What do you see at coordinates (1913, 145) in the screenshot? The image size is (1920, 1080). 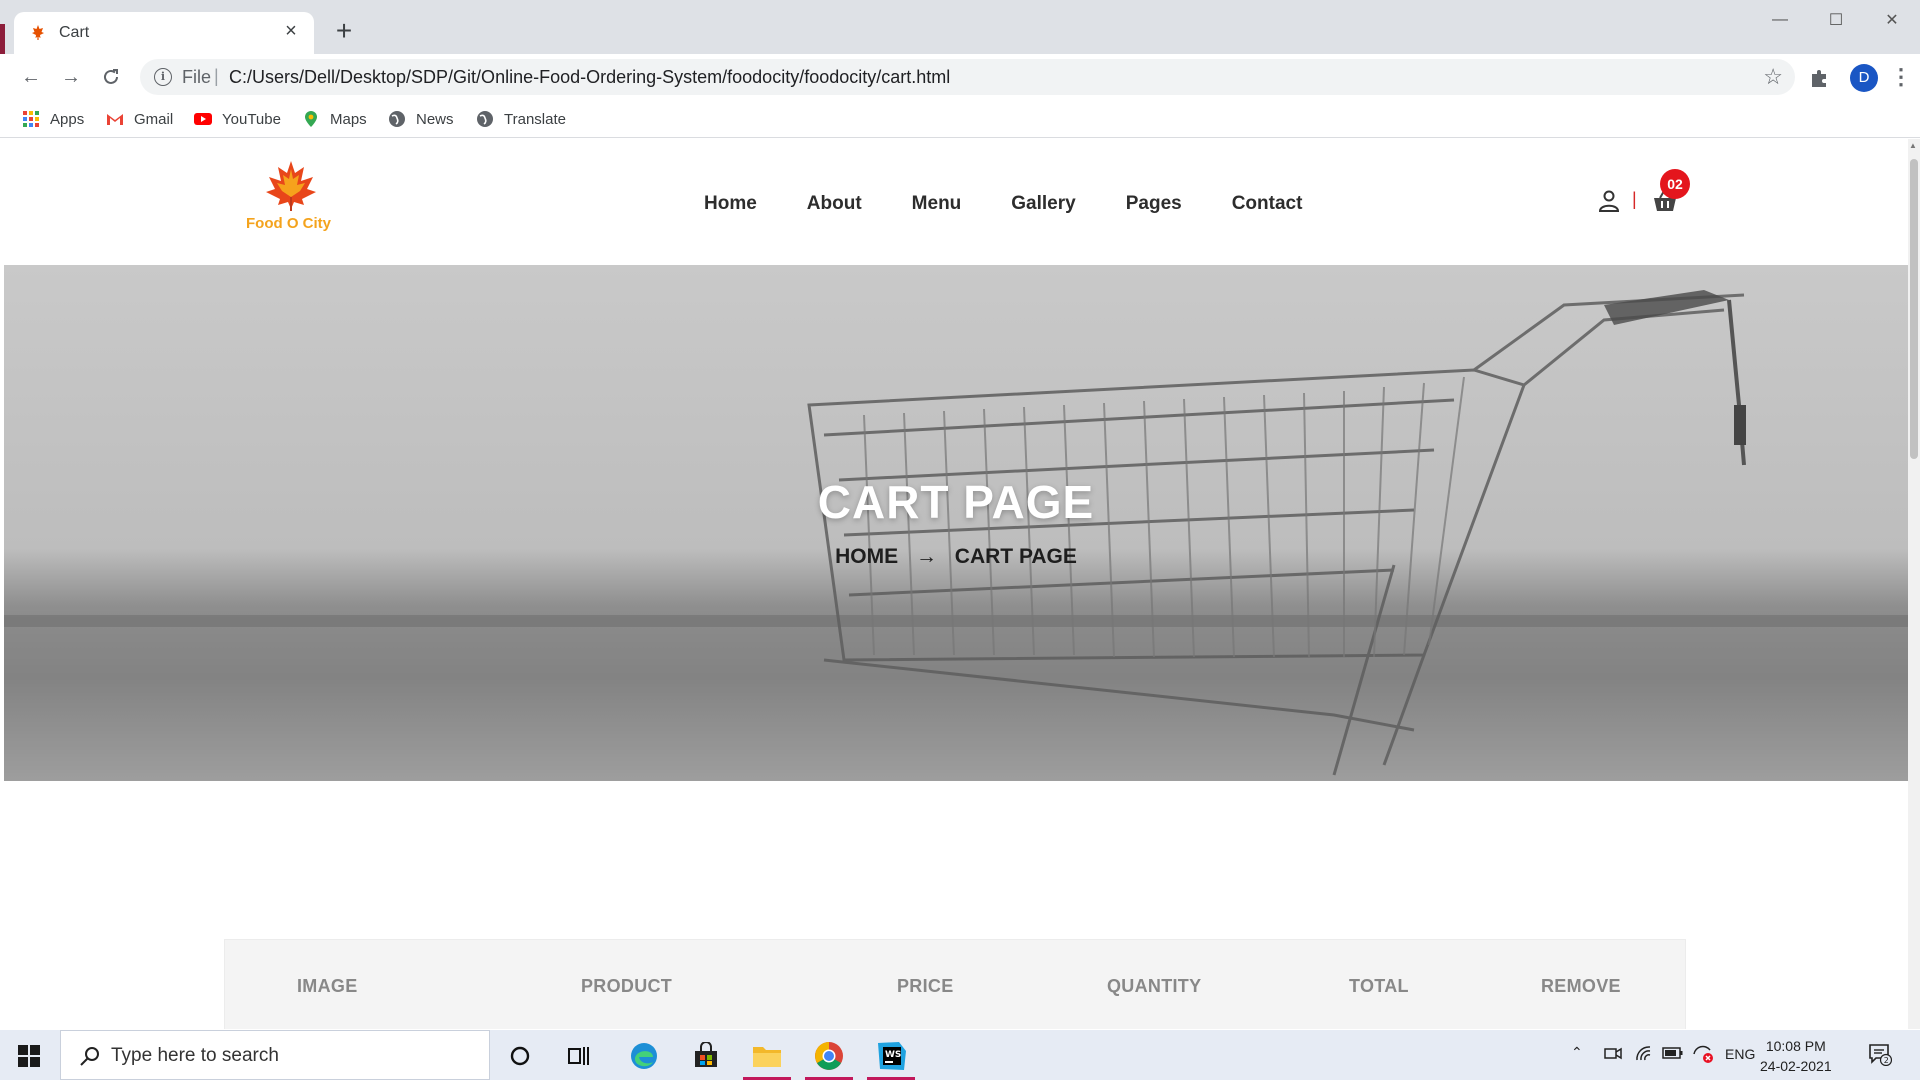 I see `scroll-up-icon: ▲` at bounding box center [1913, 145].